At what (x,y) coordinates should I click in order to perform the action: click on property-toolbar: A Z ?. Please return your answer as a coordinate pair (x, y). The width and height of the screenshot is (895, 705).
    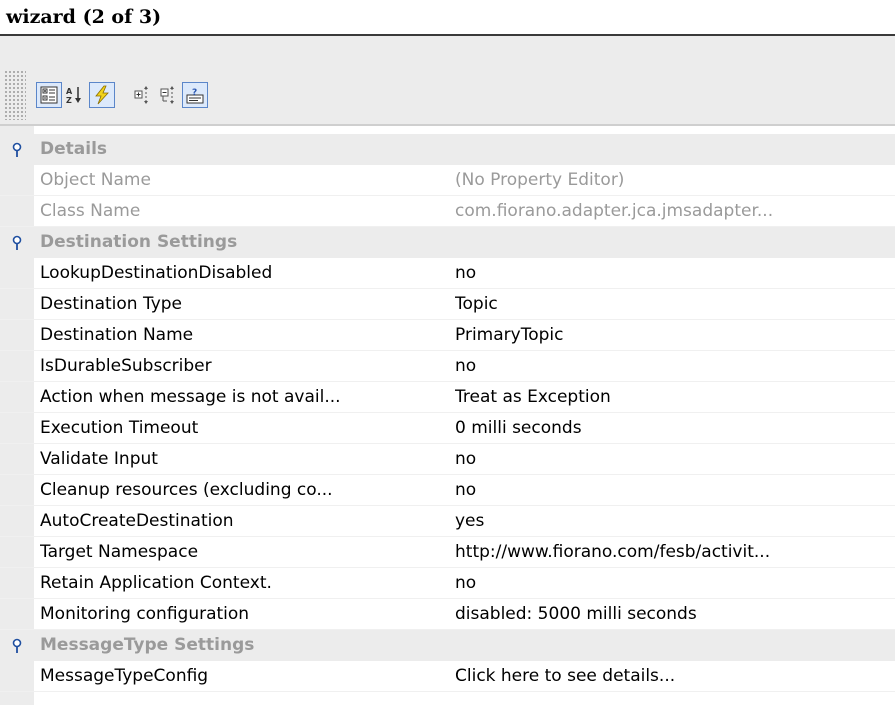
    Looking at the image, I should click on (447, 93).